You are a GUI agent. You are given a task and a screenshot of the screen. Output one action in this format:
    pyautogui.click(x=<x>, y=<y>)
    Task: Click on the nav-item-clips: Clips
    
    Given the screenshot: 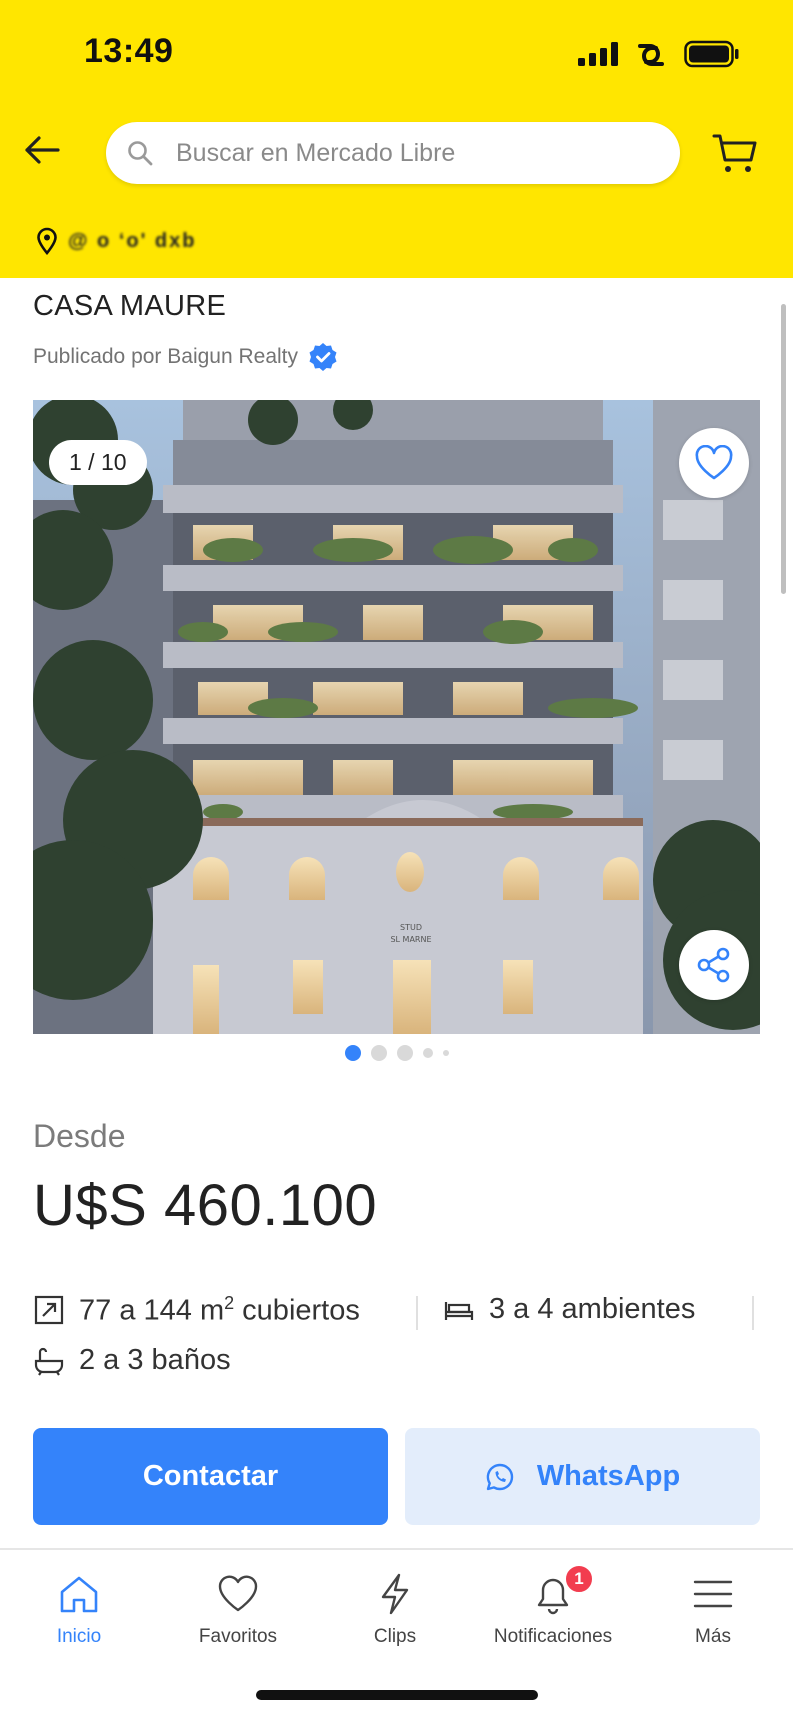 What is the action you would take?
    pyautogui.click(x=395, y=1610)
    